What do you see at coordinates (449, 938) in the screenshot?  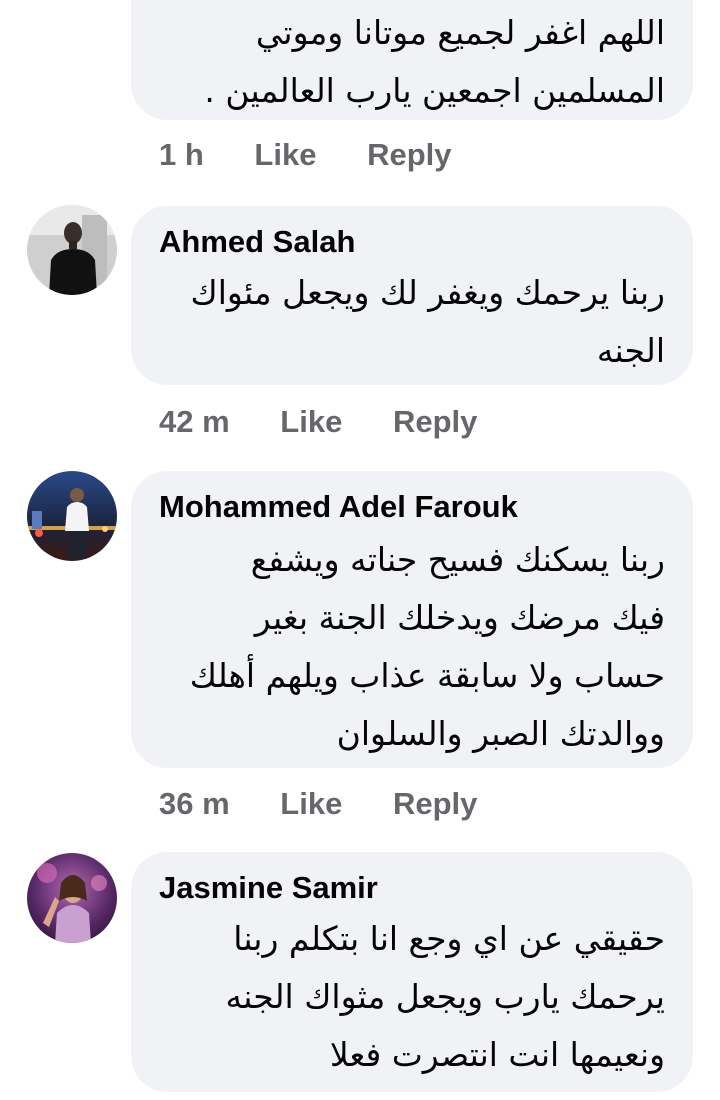 I see `comment-text-line: حقيقي عن اي وجع انا بتكلم ربنا` at bounding box center [449, 938].